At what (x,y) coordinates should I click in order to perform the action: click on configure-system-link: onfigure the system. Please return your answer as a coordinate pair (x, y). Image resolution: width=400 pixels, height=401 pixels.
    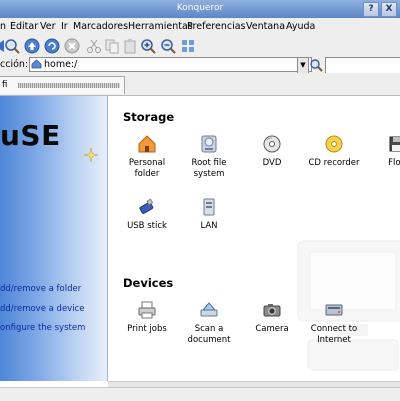
    Looking at the image, I should click on (42, 328).